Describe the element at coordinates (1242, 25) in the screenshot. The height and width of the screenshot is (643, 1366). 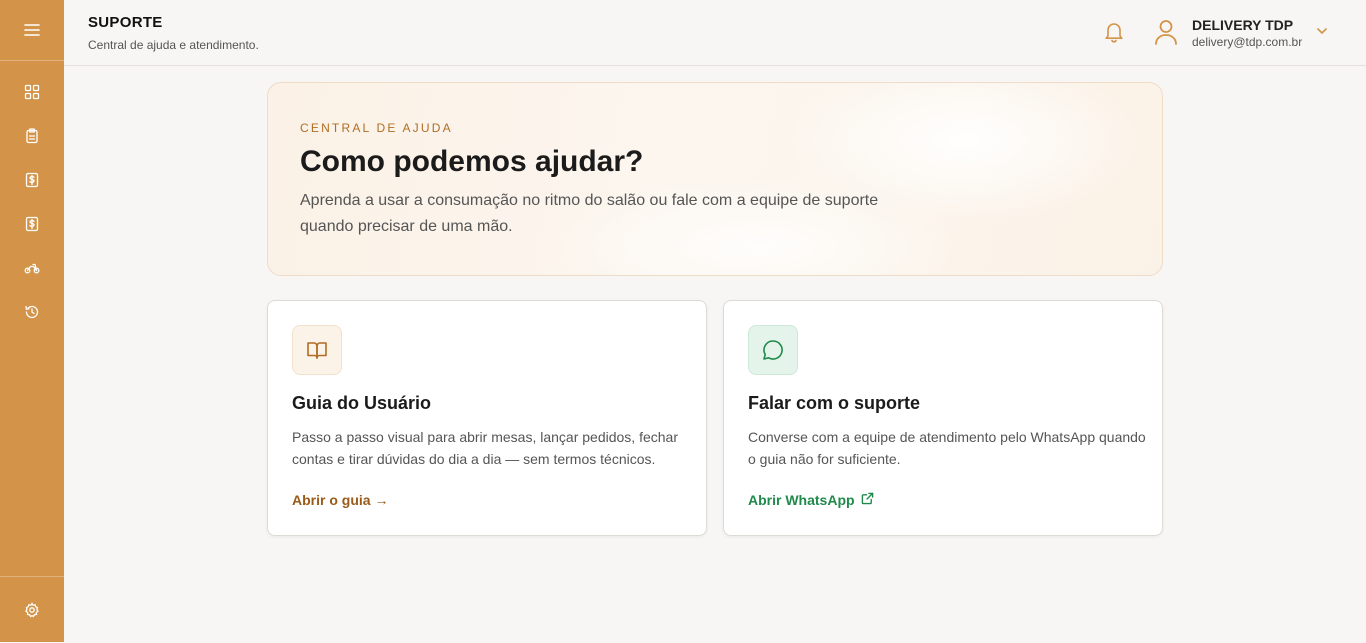
I see `user-name: DELIVERY TDP` at that location.